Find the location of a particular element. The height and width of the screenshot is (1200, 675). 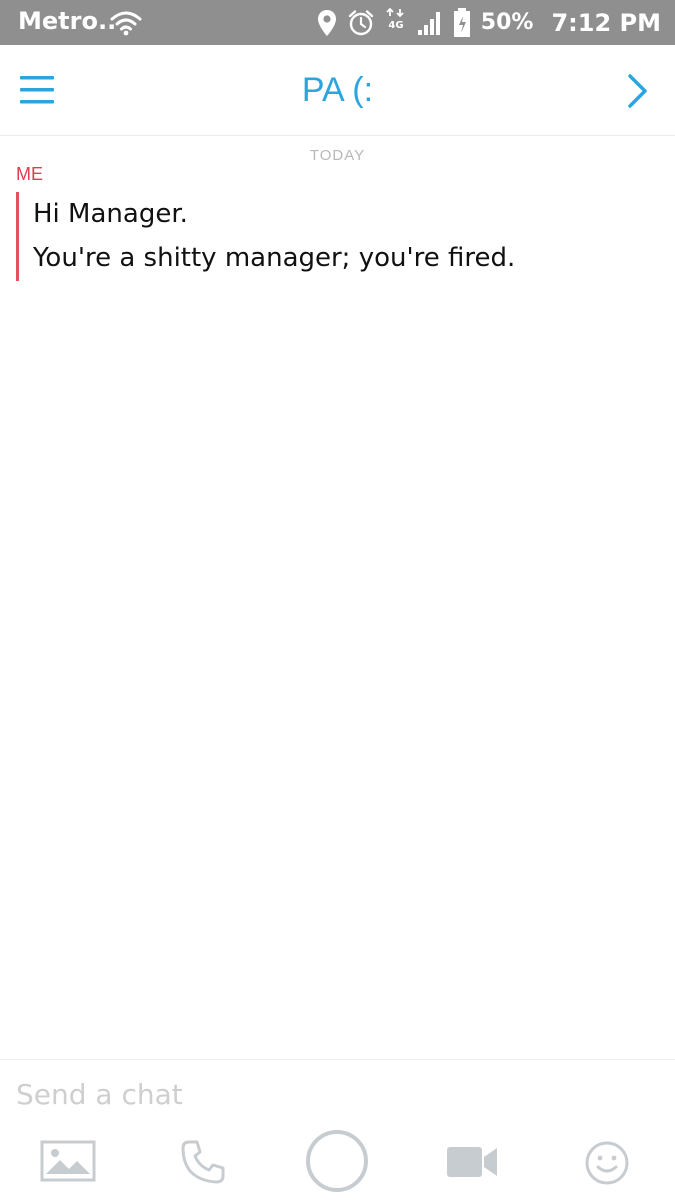

message-text: Hi Manager. is located at coordinates (274, 214).